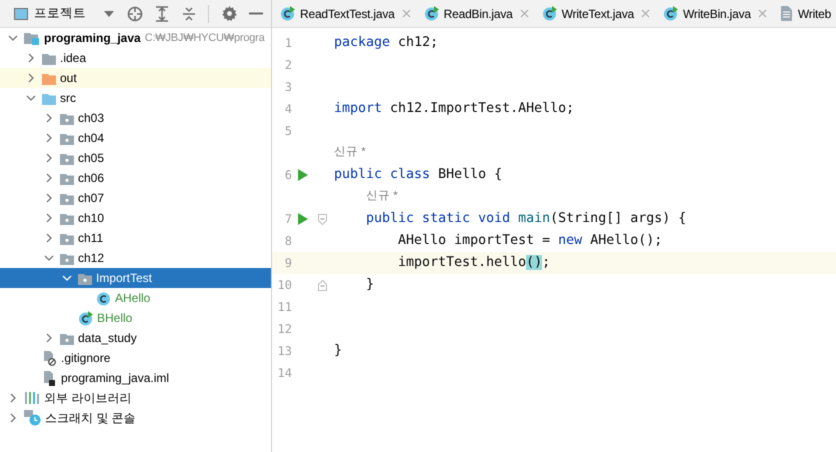  I want to click on tree-item: ch07, so click(91, 198).